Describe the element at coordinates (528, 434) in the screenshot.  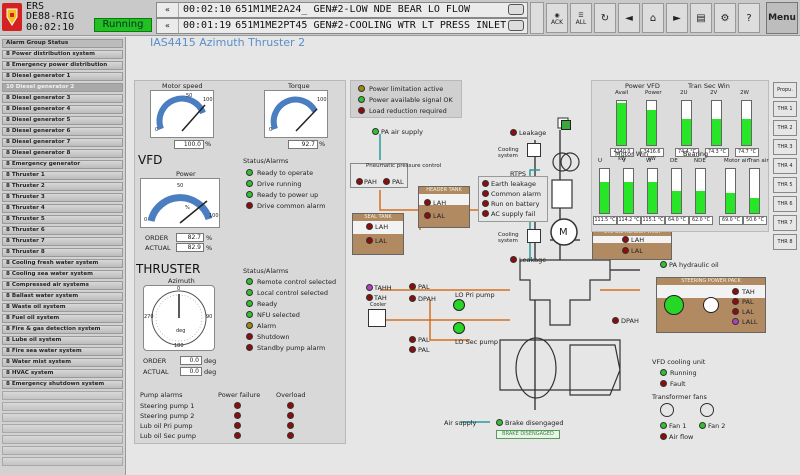
I see `brake-disengaged-button: BRAKE DISENGAGED` at that location.